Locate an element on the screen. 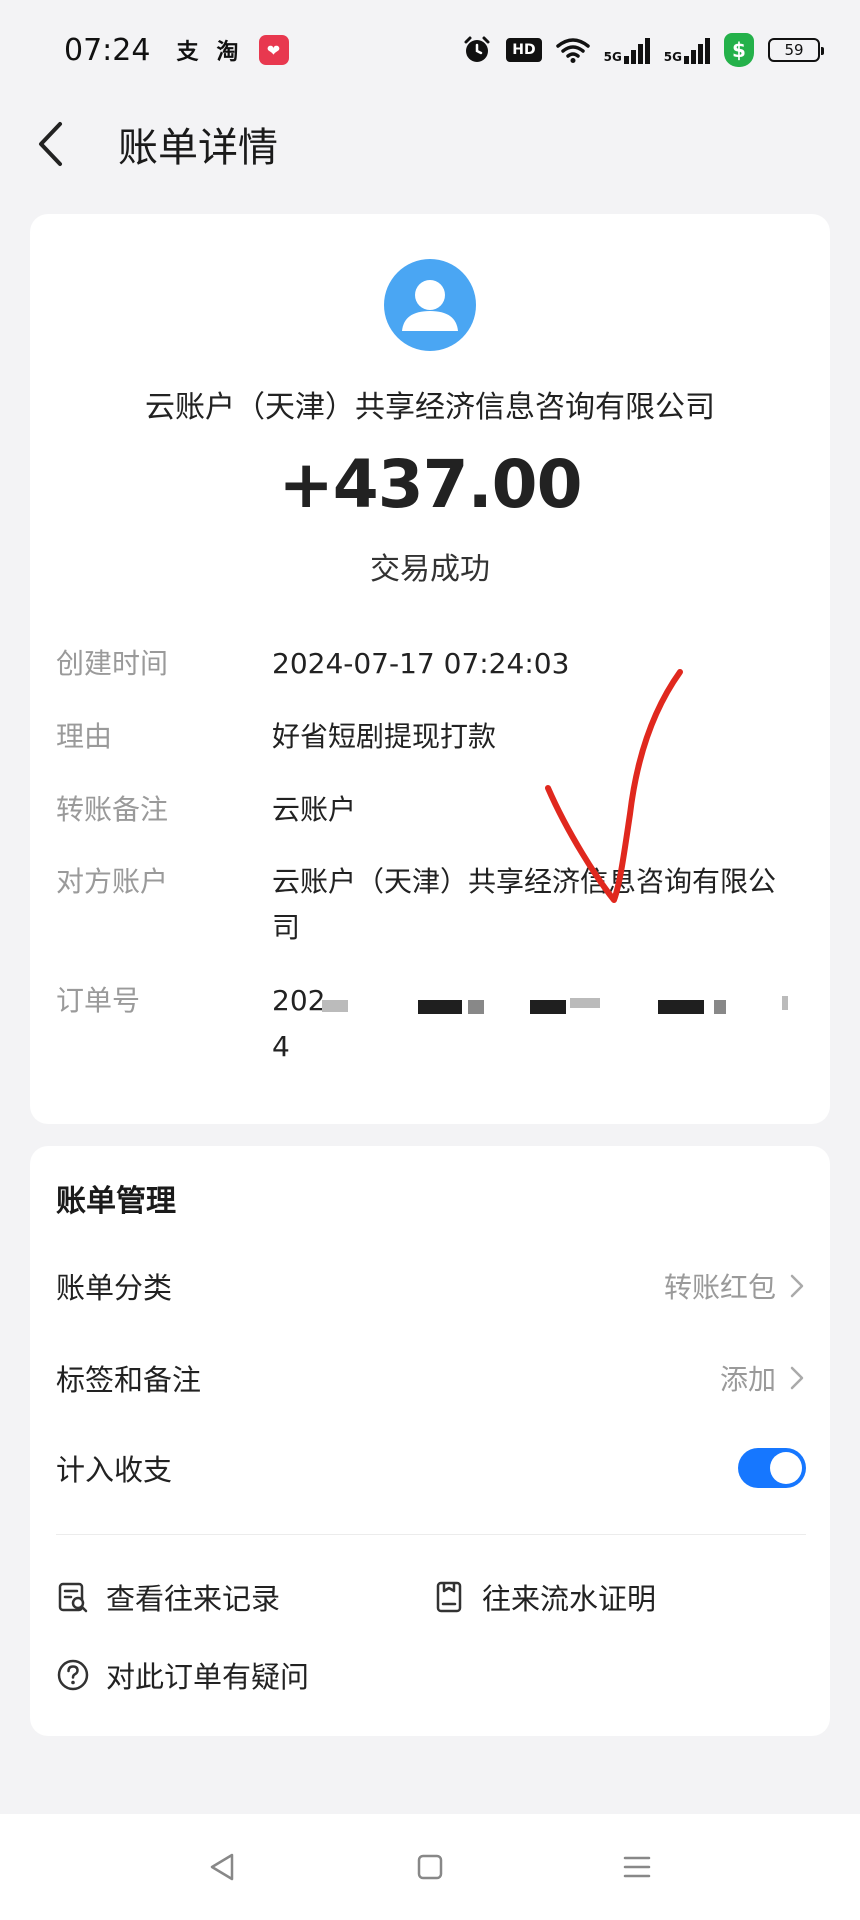  row-right: 转账红包 is located at coordinates (735, 1286).